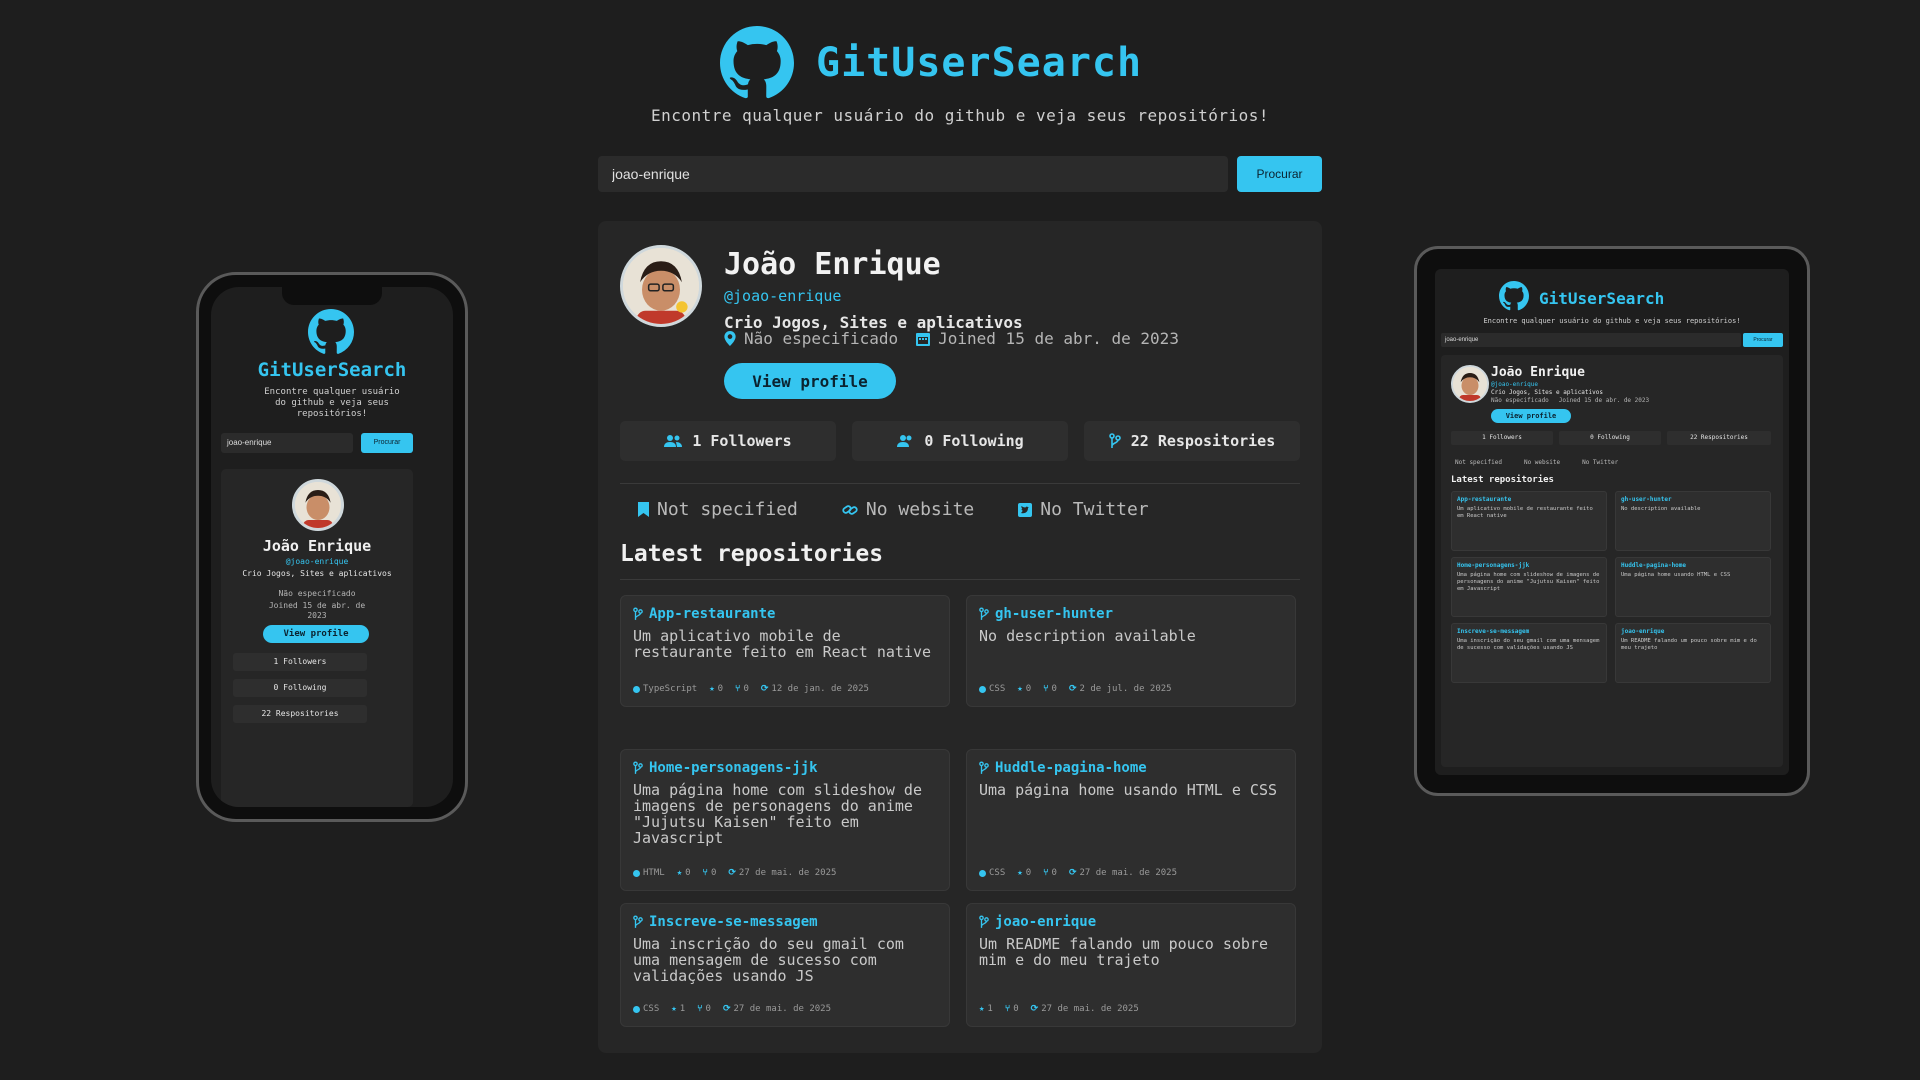 This screenshot has width=1920, height=1080. What do you see at coordinates (1693, 521) in the screenshot?
I see `repo-card: gh-user-hunter No description available` at bounding box center [1693, 521].